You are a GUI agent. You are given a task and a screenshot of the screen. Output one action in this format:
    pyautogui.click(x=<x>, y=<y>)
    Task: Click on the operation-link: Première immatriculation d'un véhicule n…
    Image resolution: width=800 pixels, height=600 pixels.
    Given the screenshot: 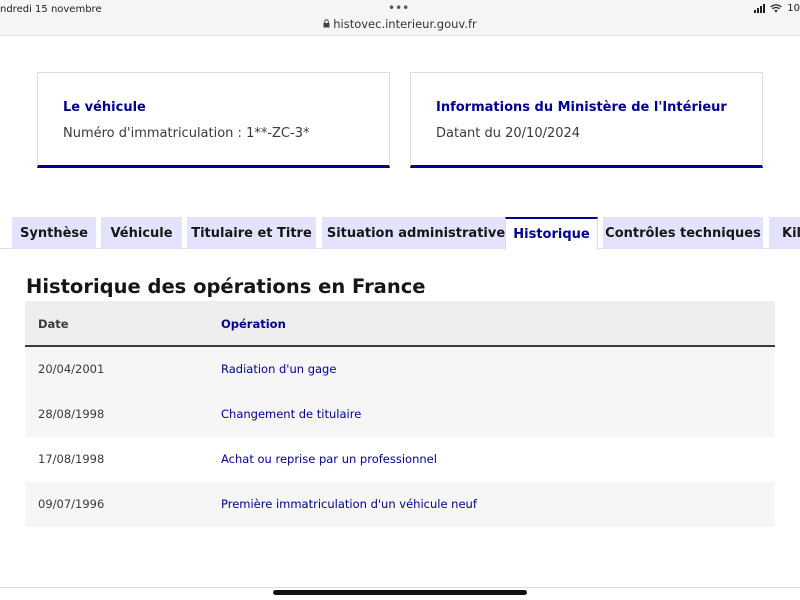 What is the action you would take?
    pyautogui.click(x=349, y=504)
    